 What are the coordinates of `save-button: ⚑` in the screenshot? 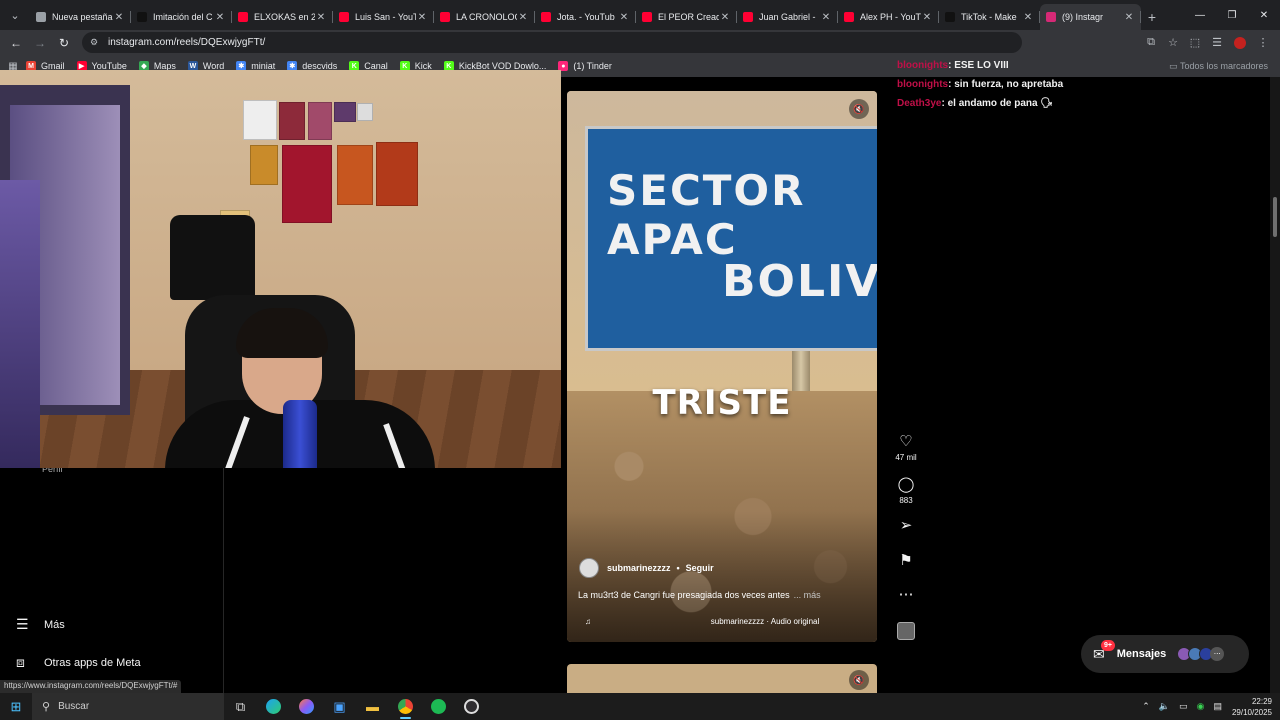 It's located at (906, 561).